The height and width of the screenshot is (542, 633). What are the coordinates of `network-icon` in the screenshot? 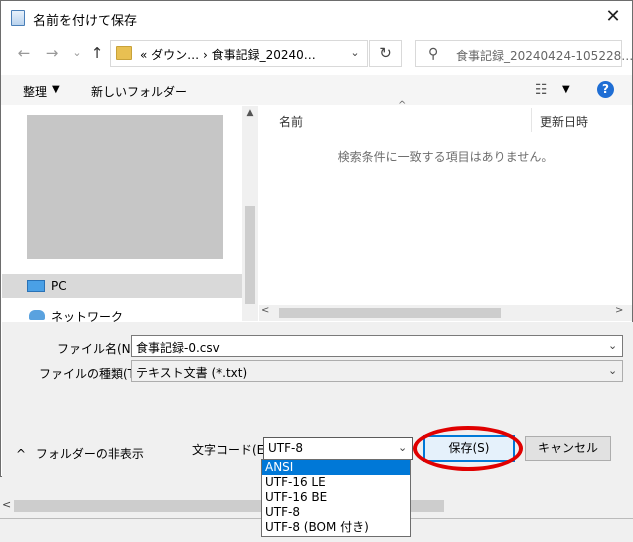 It's located at (37, 315).